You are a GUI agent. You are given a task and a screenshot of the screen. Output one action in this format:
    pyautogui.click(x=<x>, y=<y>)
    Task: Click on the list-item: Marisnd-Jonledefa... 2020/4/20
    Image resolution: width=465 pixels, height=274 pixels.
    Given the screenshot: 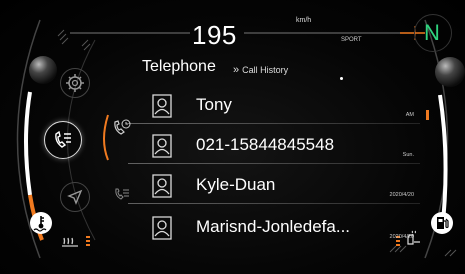 What is the action you would take?
    pyautogui.click(x=282, y=230)
    